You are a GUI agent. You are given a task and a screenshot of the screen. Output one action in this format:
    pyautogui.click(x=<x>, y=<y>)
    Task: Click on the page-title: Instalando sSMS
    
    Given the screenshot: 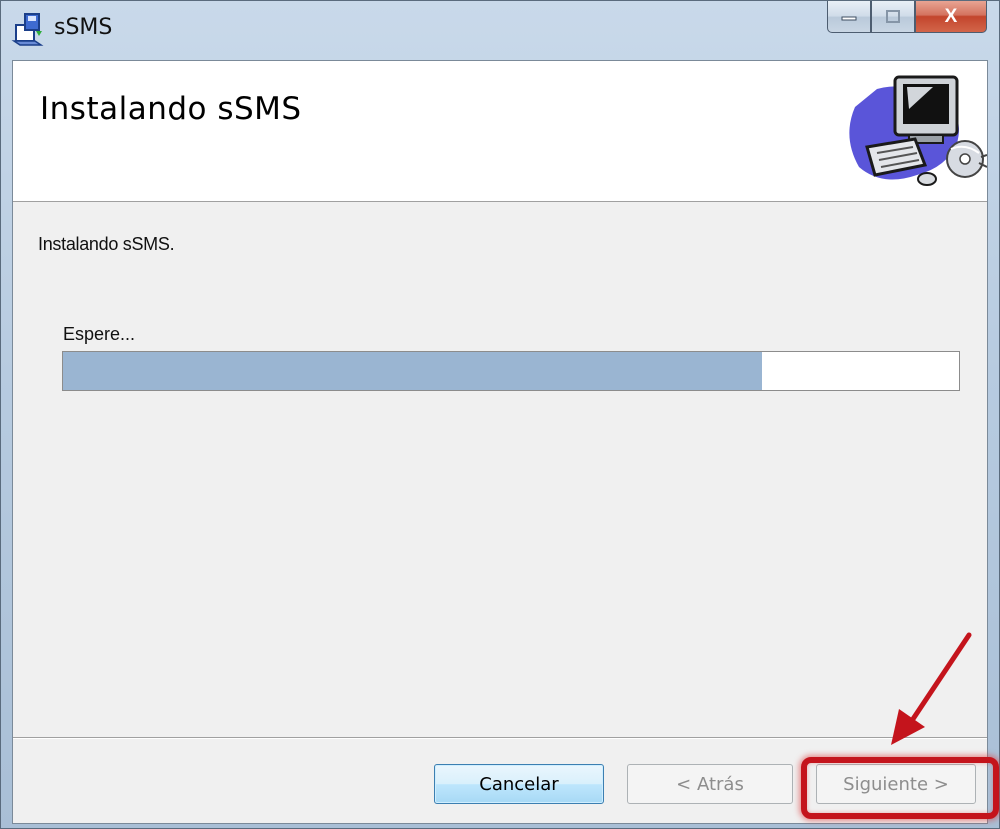 What is the action you would take?
    pyautogui.click(x=171, y=109)
    